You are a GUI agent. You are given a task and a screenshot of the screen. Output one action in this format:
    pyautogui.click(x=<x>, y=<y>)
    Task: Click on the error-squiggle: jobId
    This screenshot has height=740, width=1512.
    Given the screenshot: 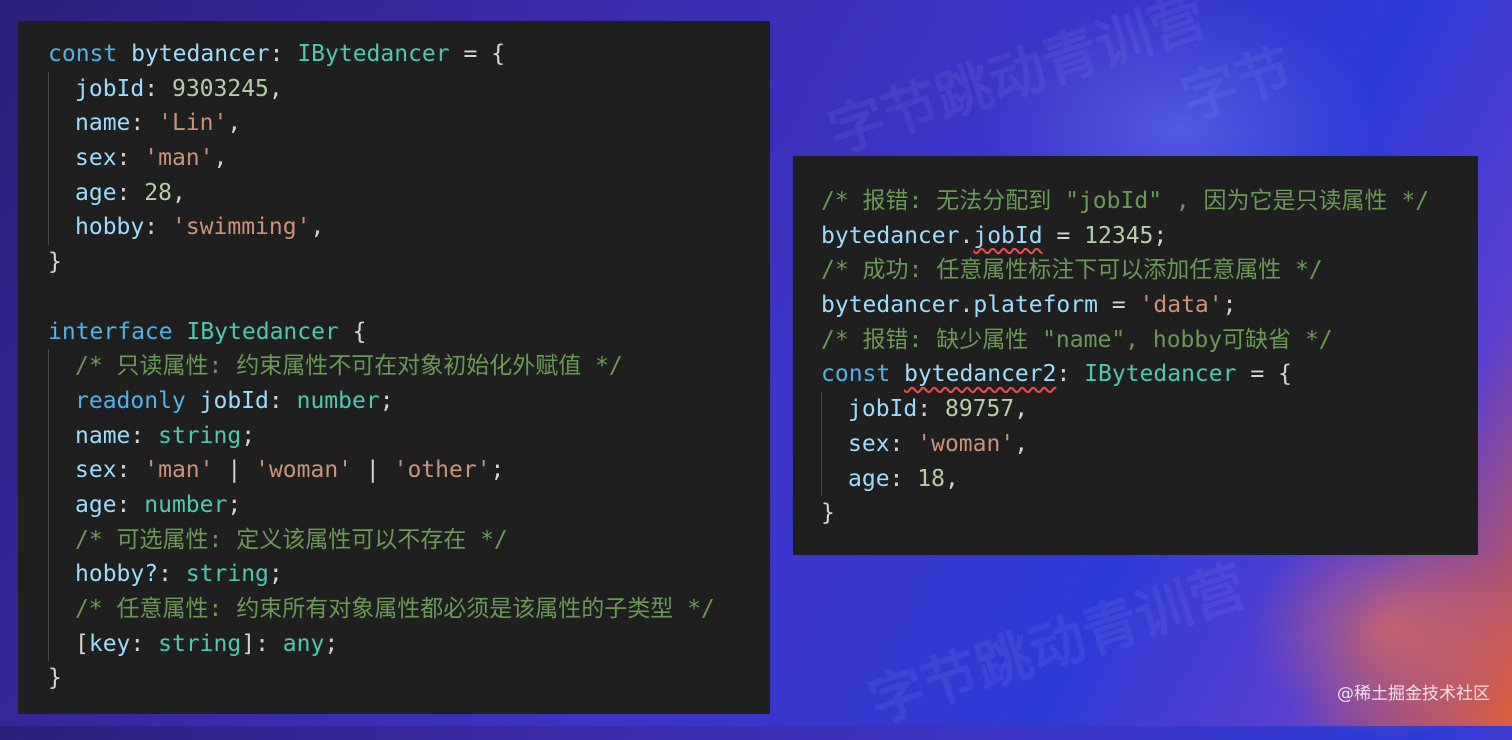 What is the action you would take?
    pyautogui.click(x=1008, y=235)
    